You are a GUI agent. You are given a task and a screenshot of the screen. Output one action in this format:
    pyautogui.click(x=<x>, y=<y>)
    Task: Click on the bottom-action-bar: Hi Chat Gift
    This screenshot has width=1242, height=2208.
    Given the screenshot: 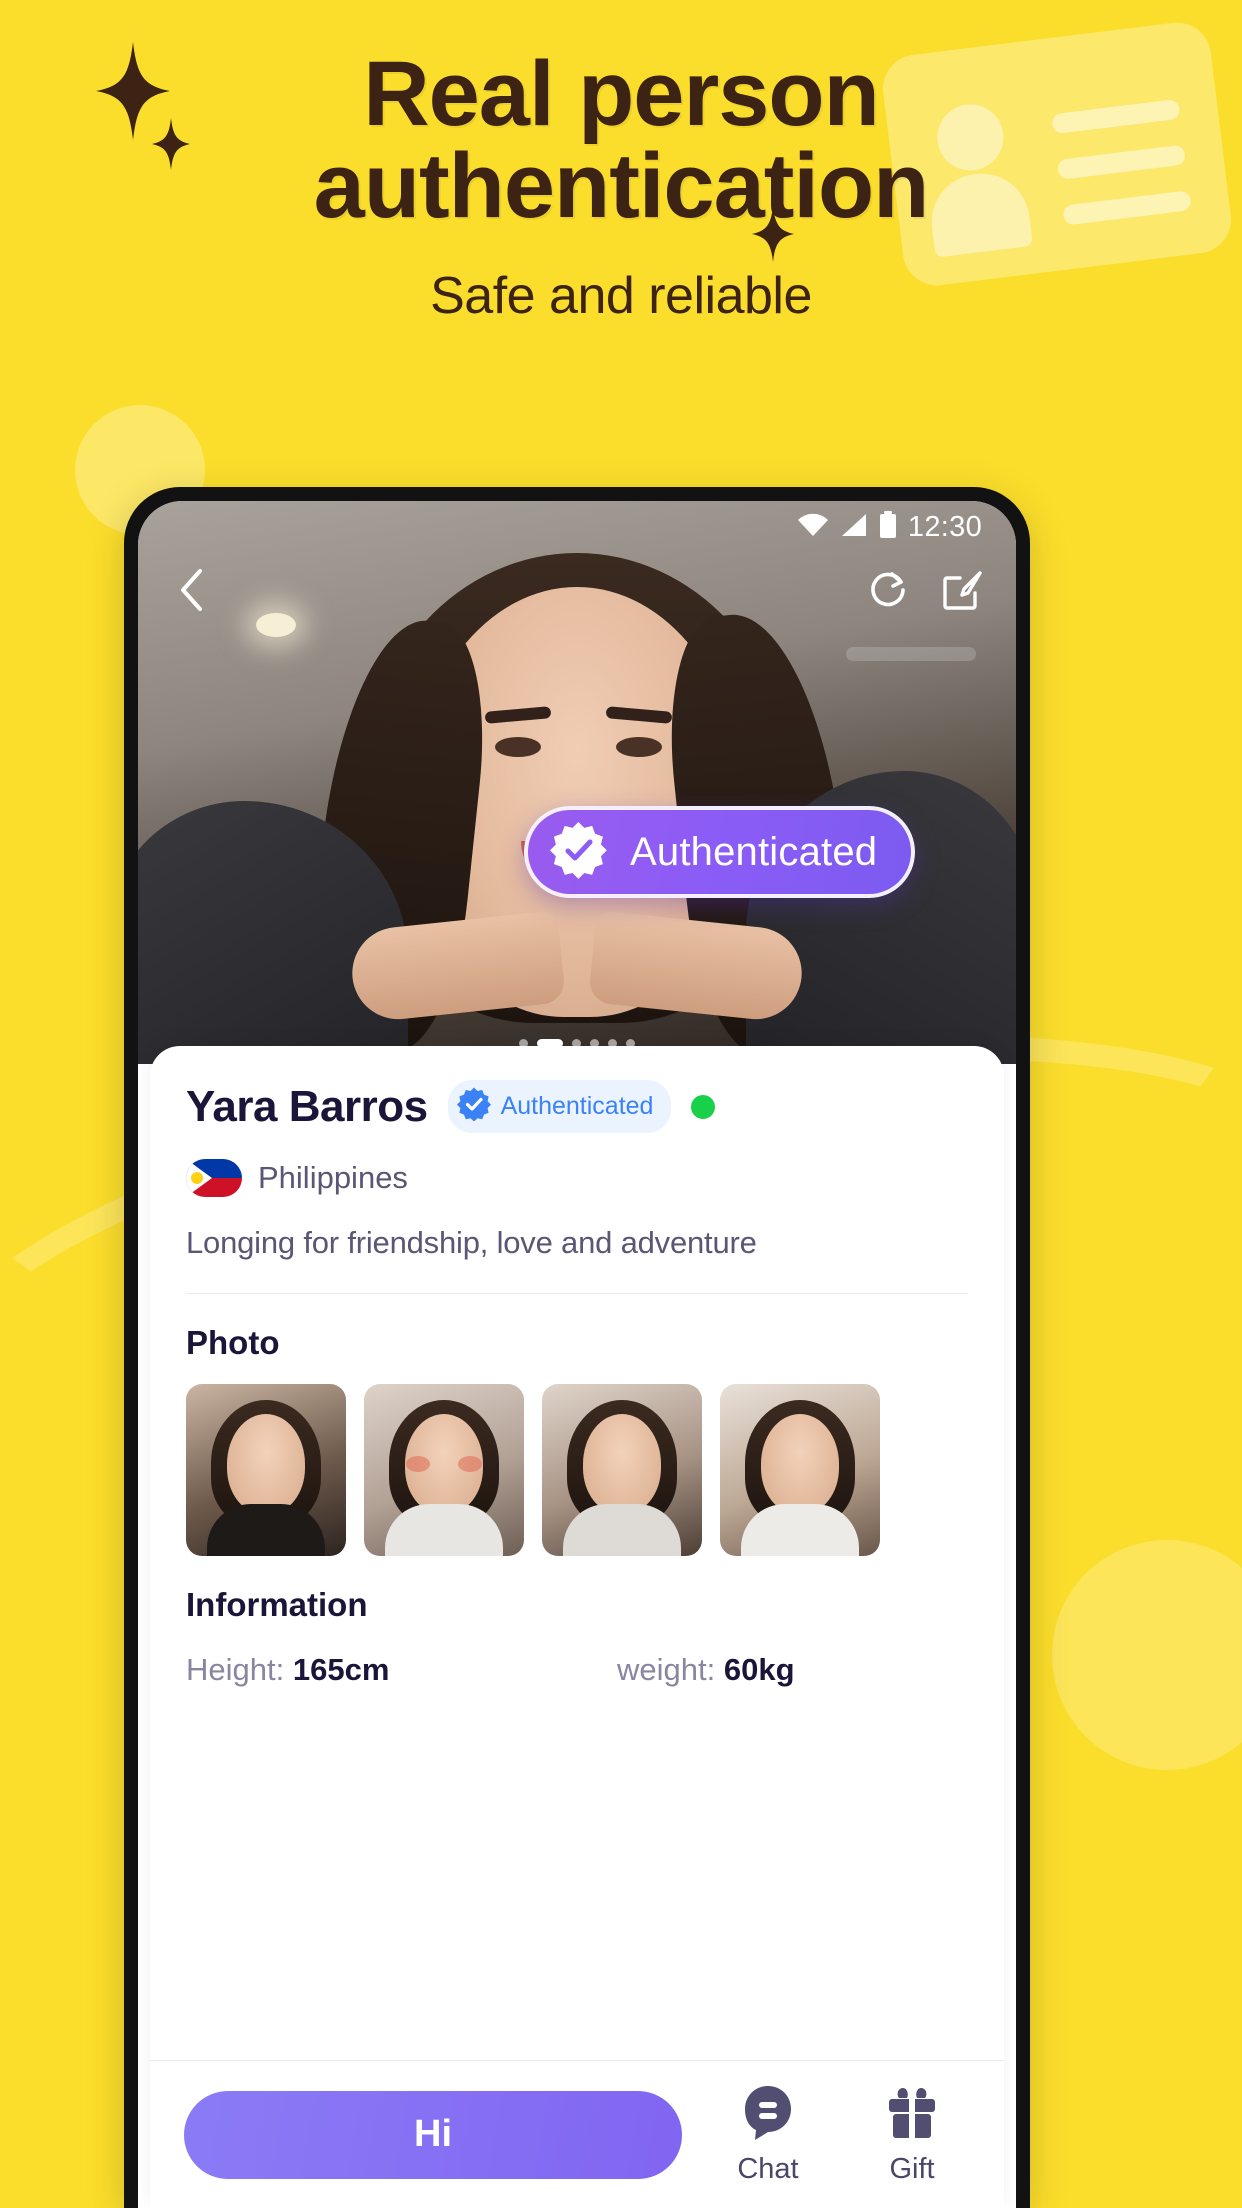 What is the action you would take?
    pyautogui.click(x=577, y=2134)
    